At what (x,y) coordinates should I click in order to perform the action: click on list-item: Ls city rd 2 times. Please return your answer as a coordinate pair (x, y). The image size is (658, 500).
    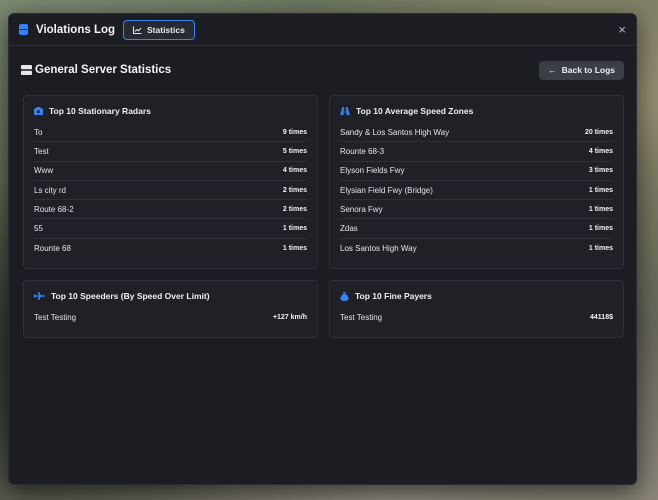
    Looking at the image, I should click on (170, 191).